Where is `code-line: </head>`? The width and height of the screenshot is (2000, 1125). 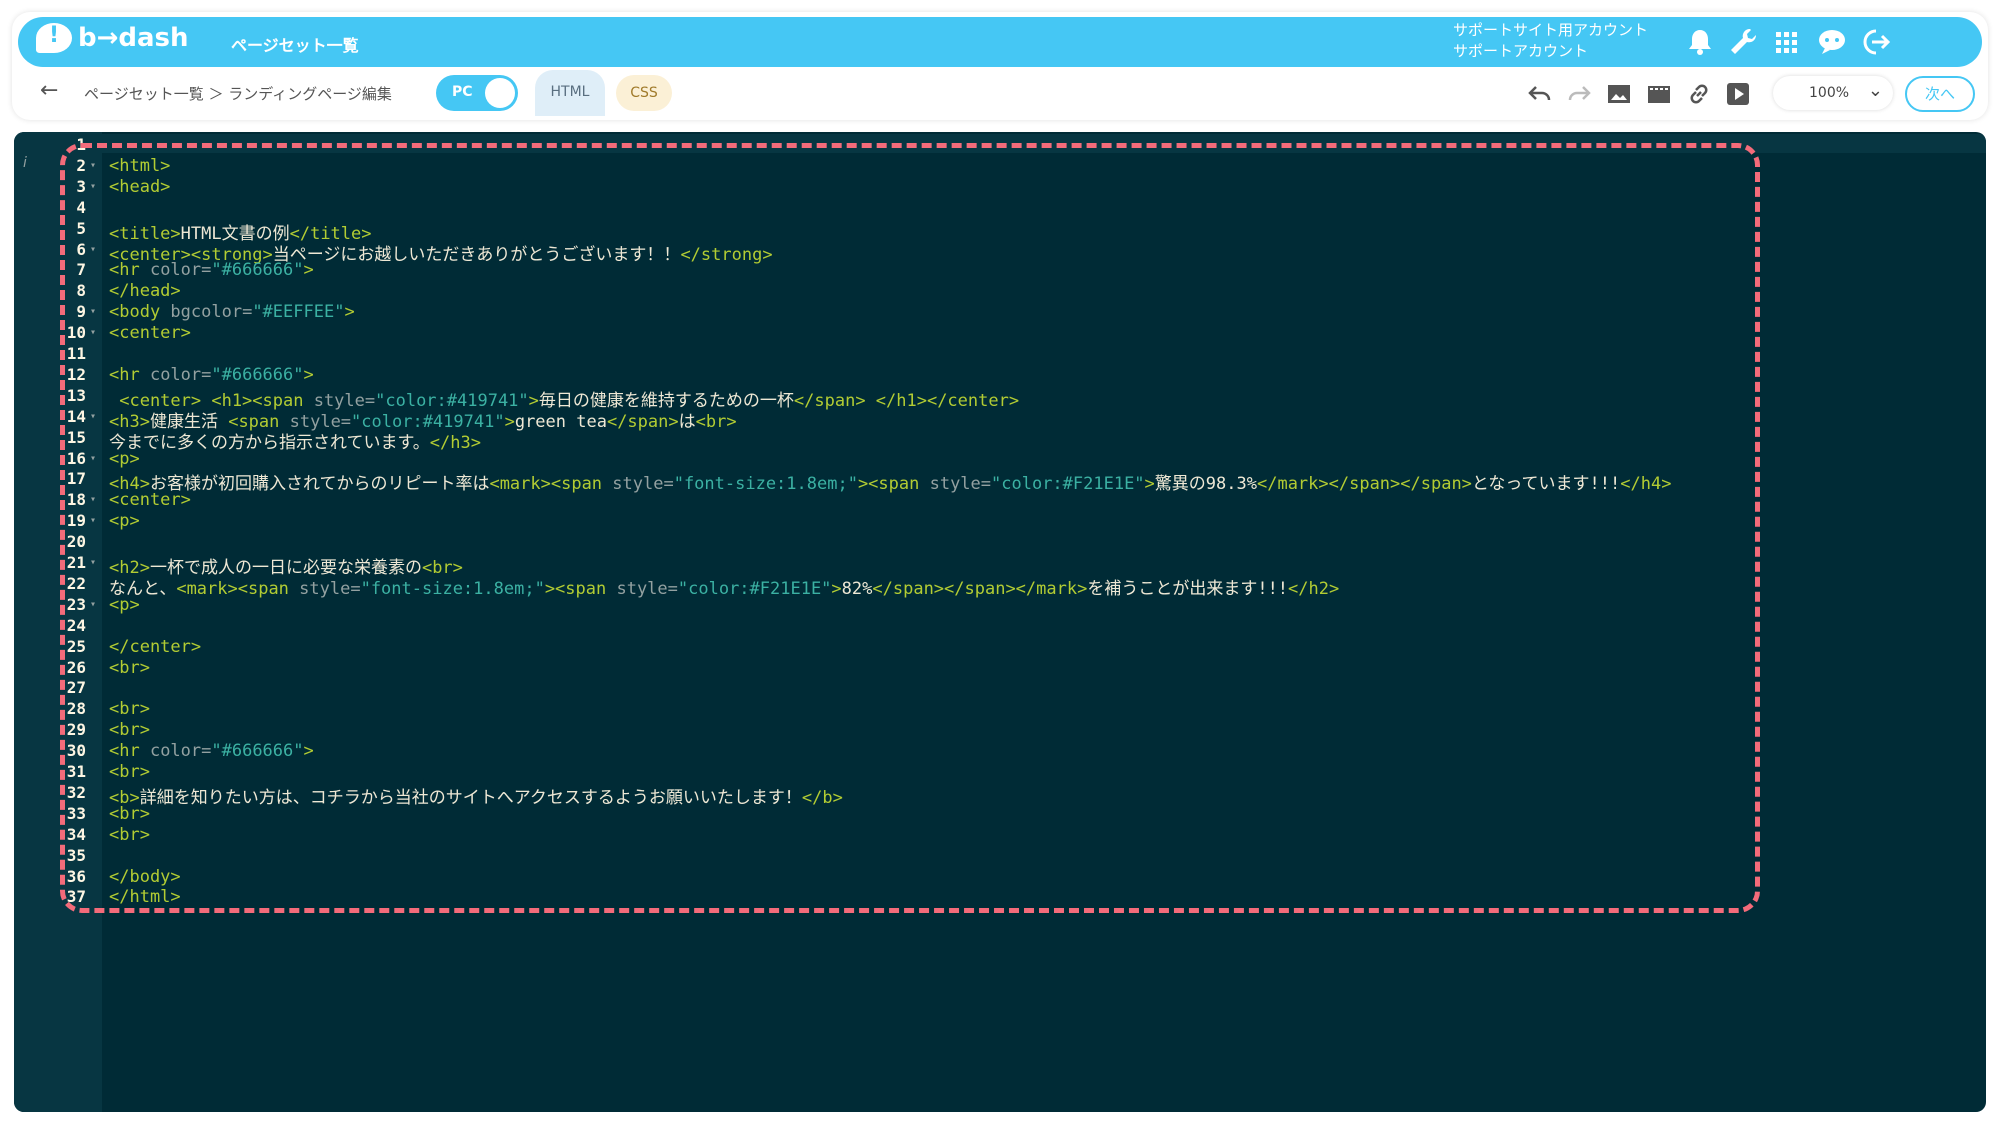 code-line: </head> is located at coordinates (145, 291).